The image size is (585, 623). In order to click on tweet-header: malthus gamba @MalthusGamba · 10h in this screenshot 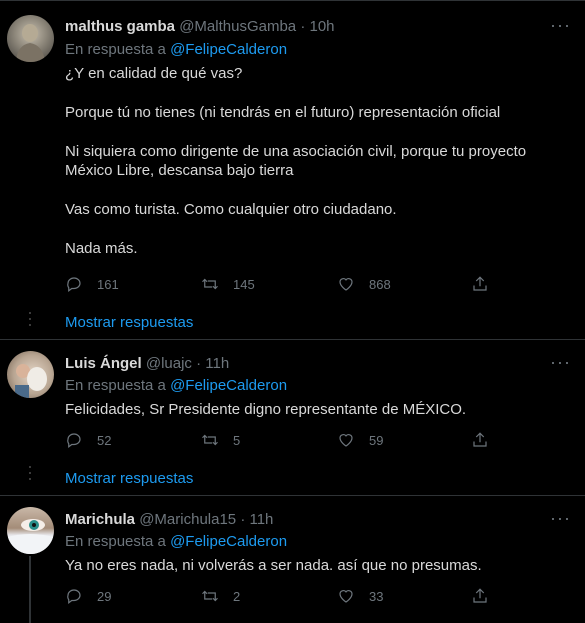, I will do `click(200, 26)`.